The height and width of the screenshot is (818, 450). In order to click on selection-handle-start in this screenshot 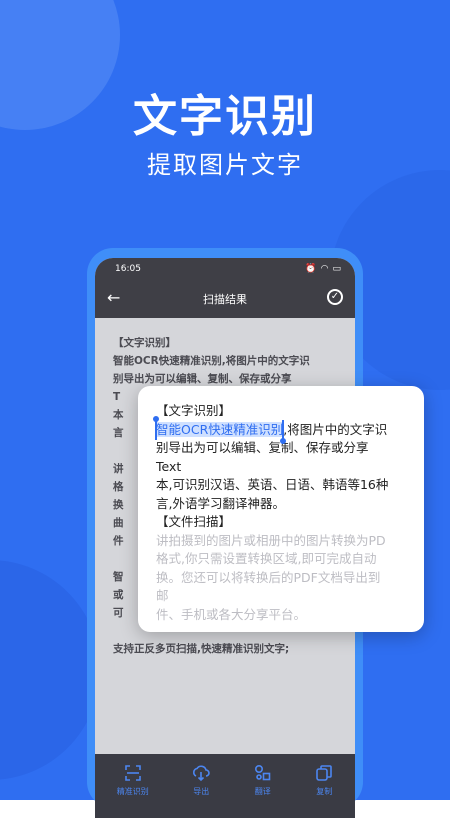, I will do `click(156, 427)`.